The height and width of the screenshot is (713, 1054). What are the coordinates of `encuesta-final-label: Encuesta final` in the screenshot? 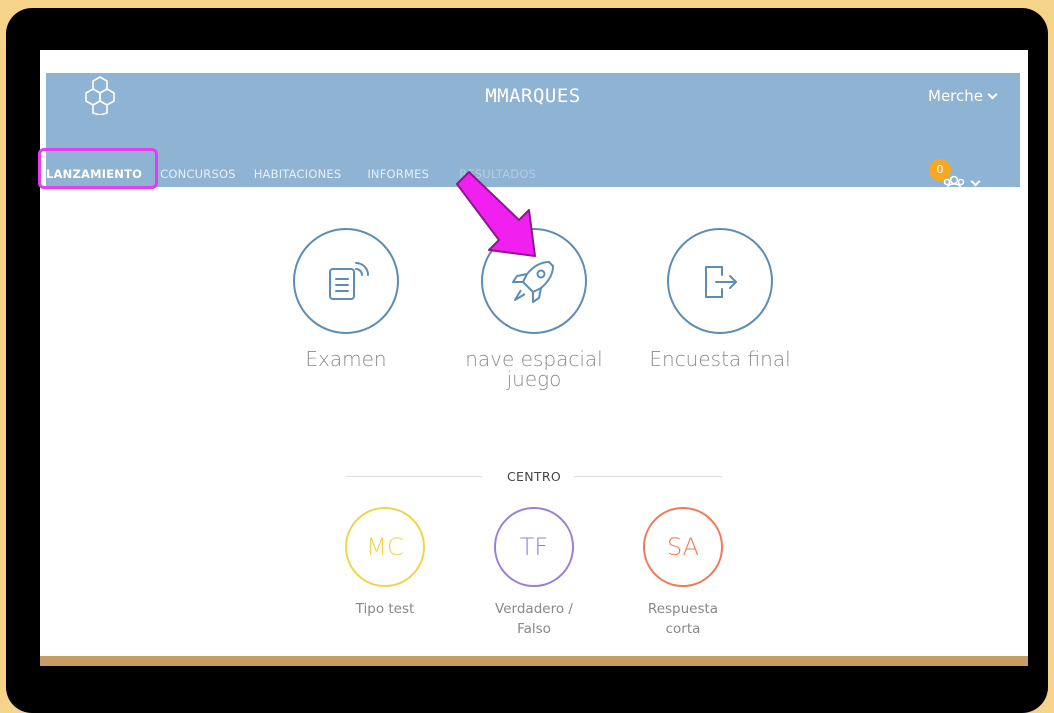 It's located at (720, 359).